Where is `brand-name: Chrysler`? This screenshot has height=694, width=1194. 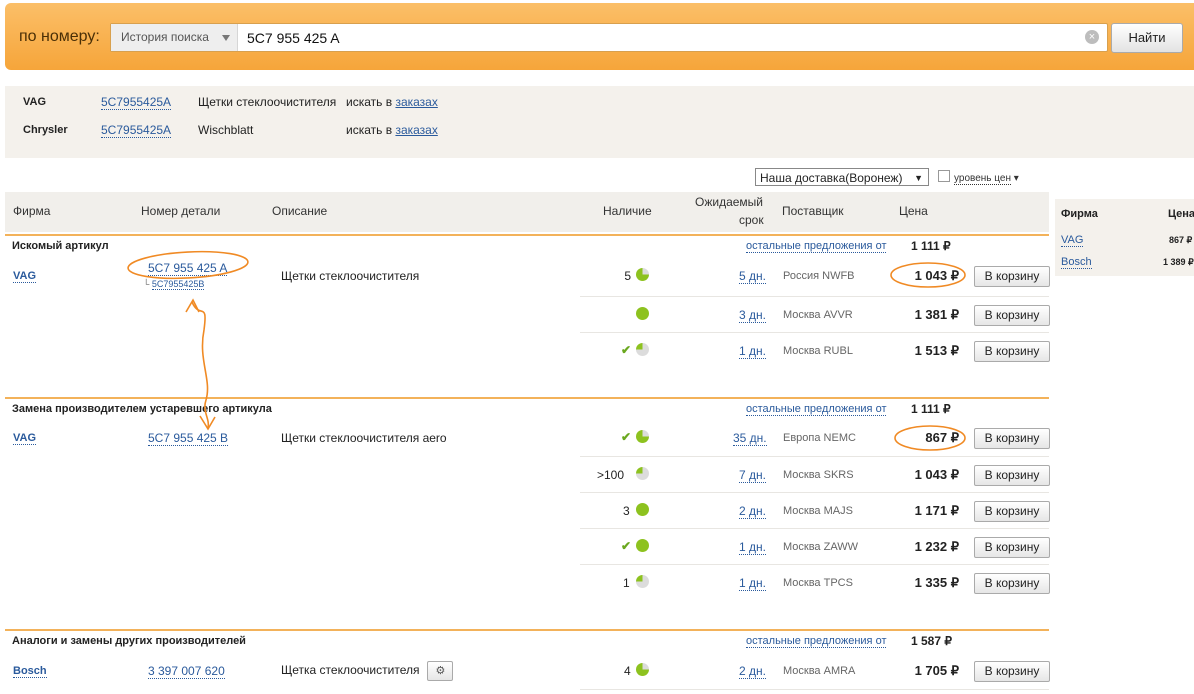 brand-name: Chrysler is located at coordinates (45, 130).